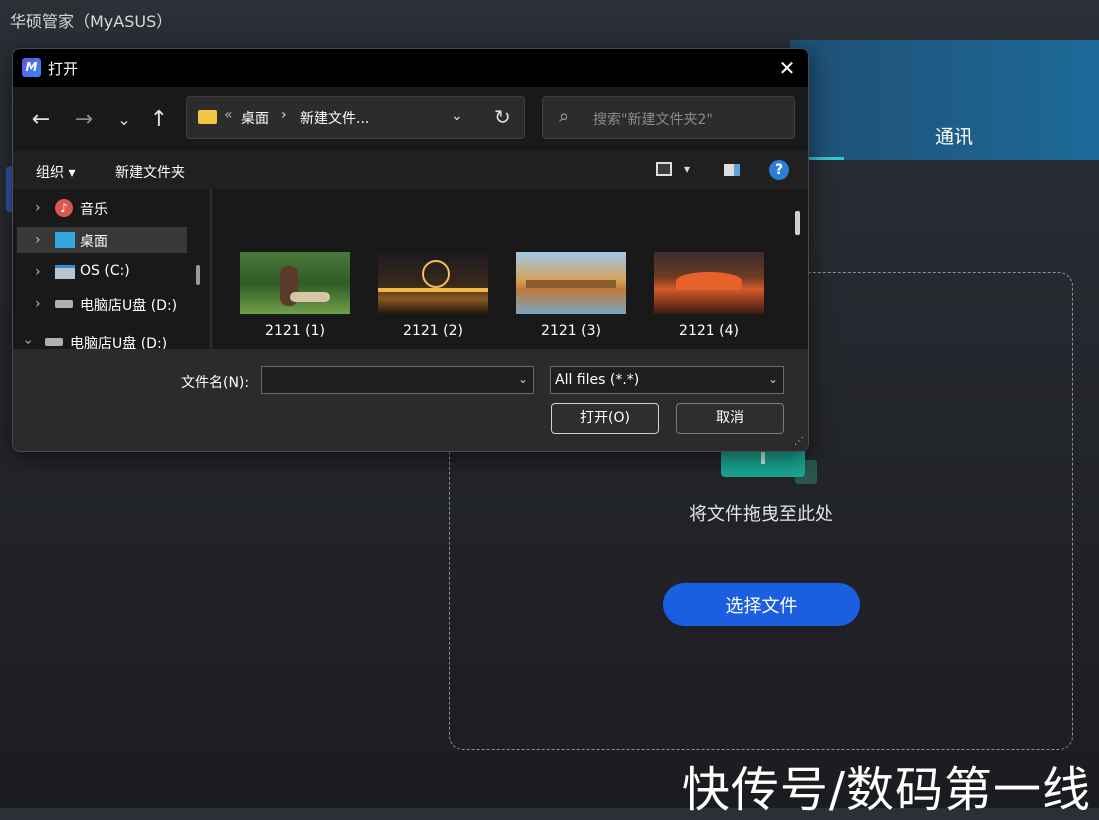  Describe the element at coordinates (433, 331) in the screenshot. I see `file-name: 2121 (2)` at that location.